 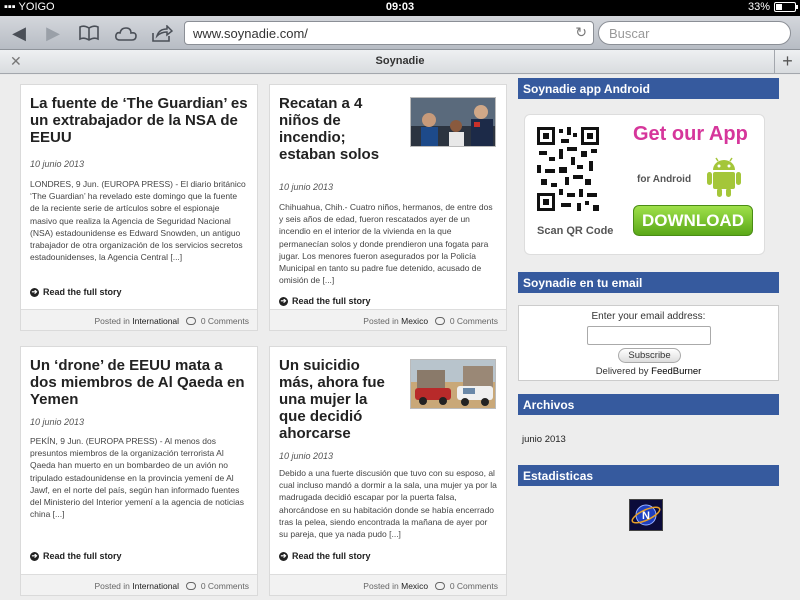 What do you see at coordinates (693, 220) in the screenshot?
I see `download-button: DOWNLOAD` at bounding box center [693, 220].